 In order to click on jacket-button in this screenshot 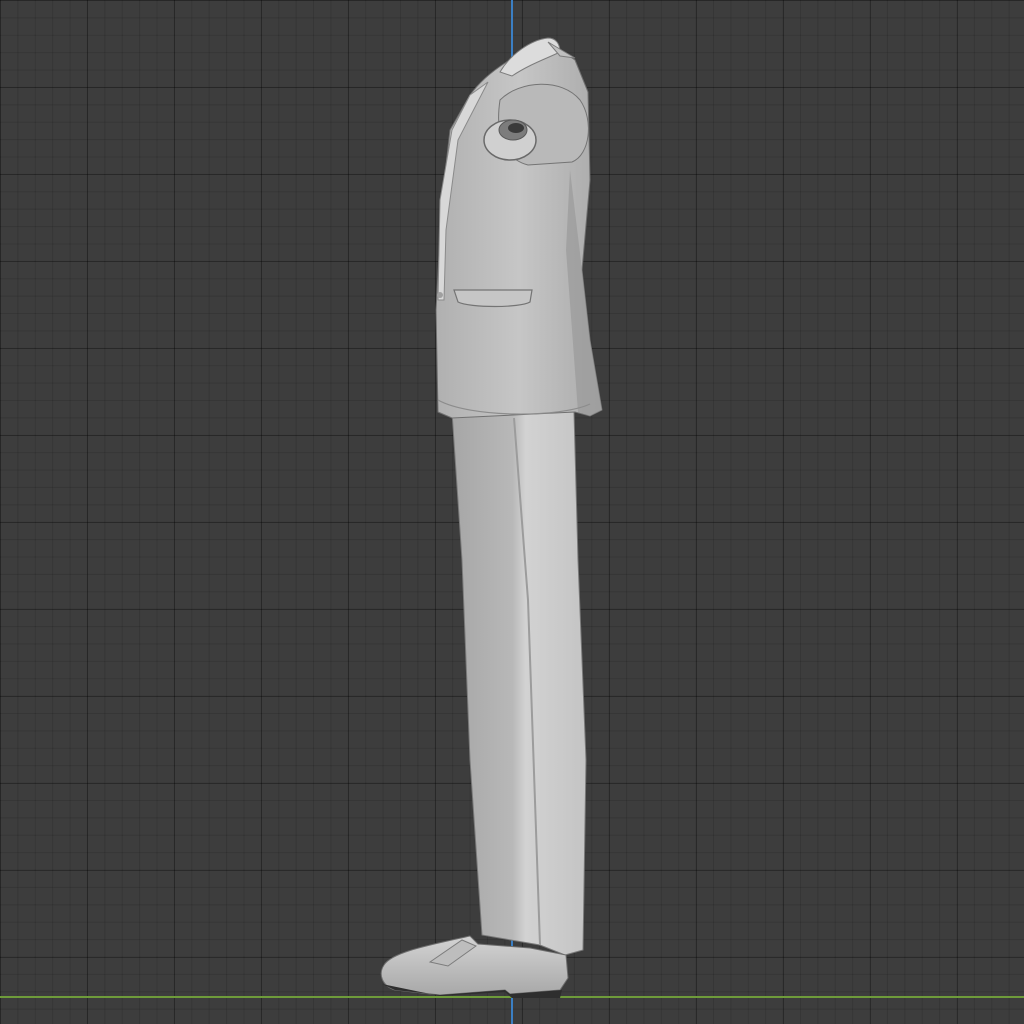, I will do `click(440, 295)`.